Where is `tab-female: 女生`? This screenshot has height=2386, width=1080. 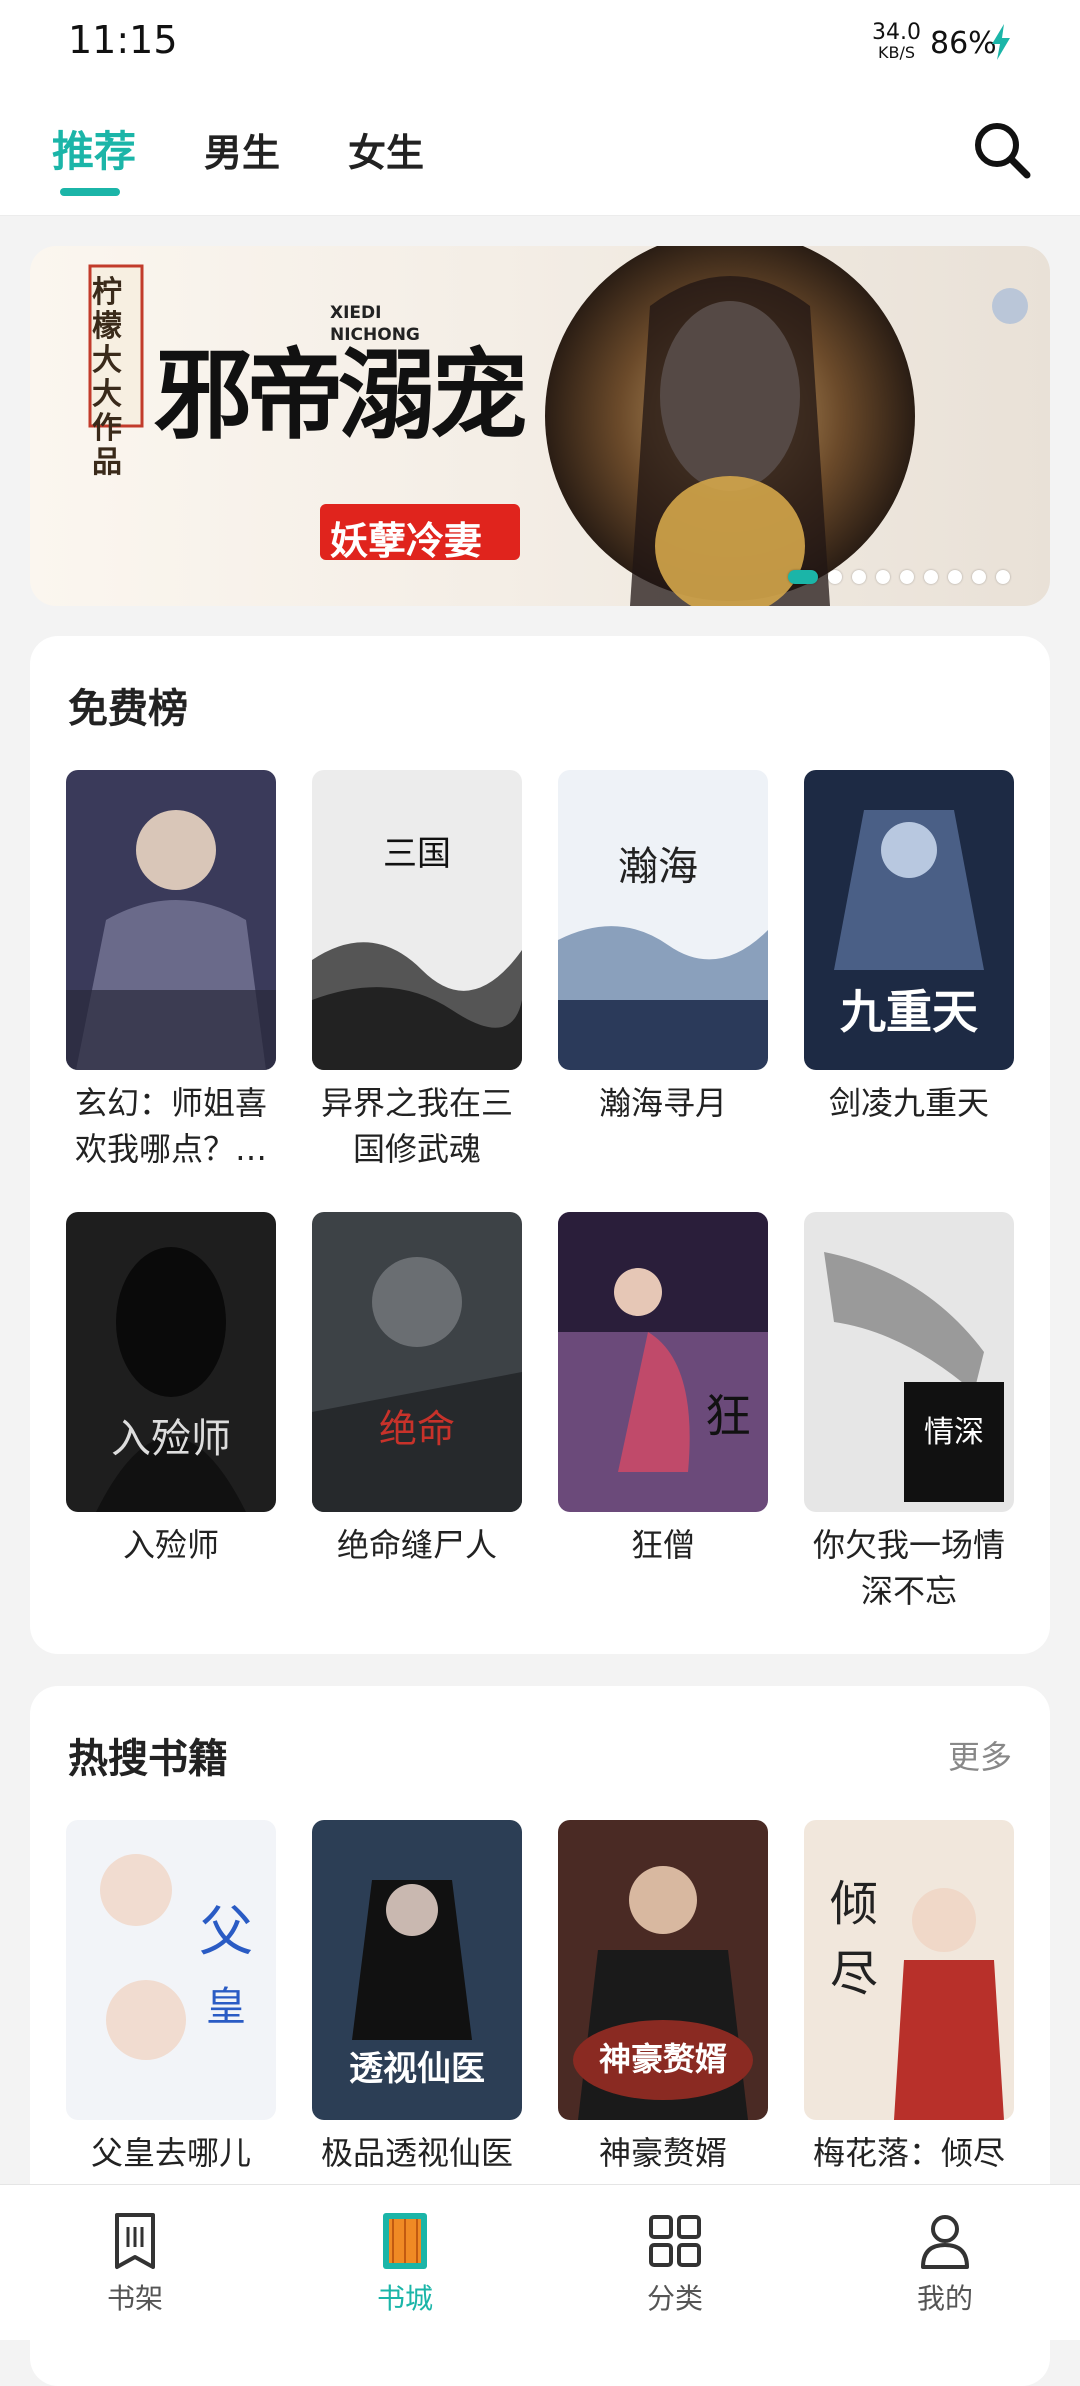
tab-female: 女生 is located at coordinates (386, 149).